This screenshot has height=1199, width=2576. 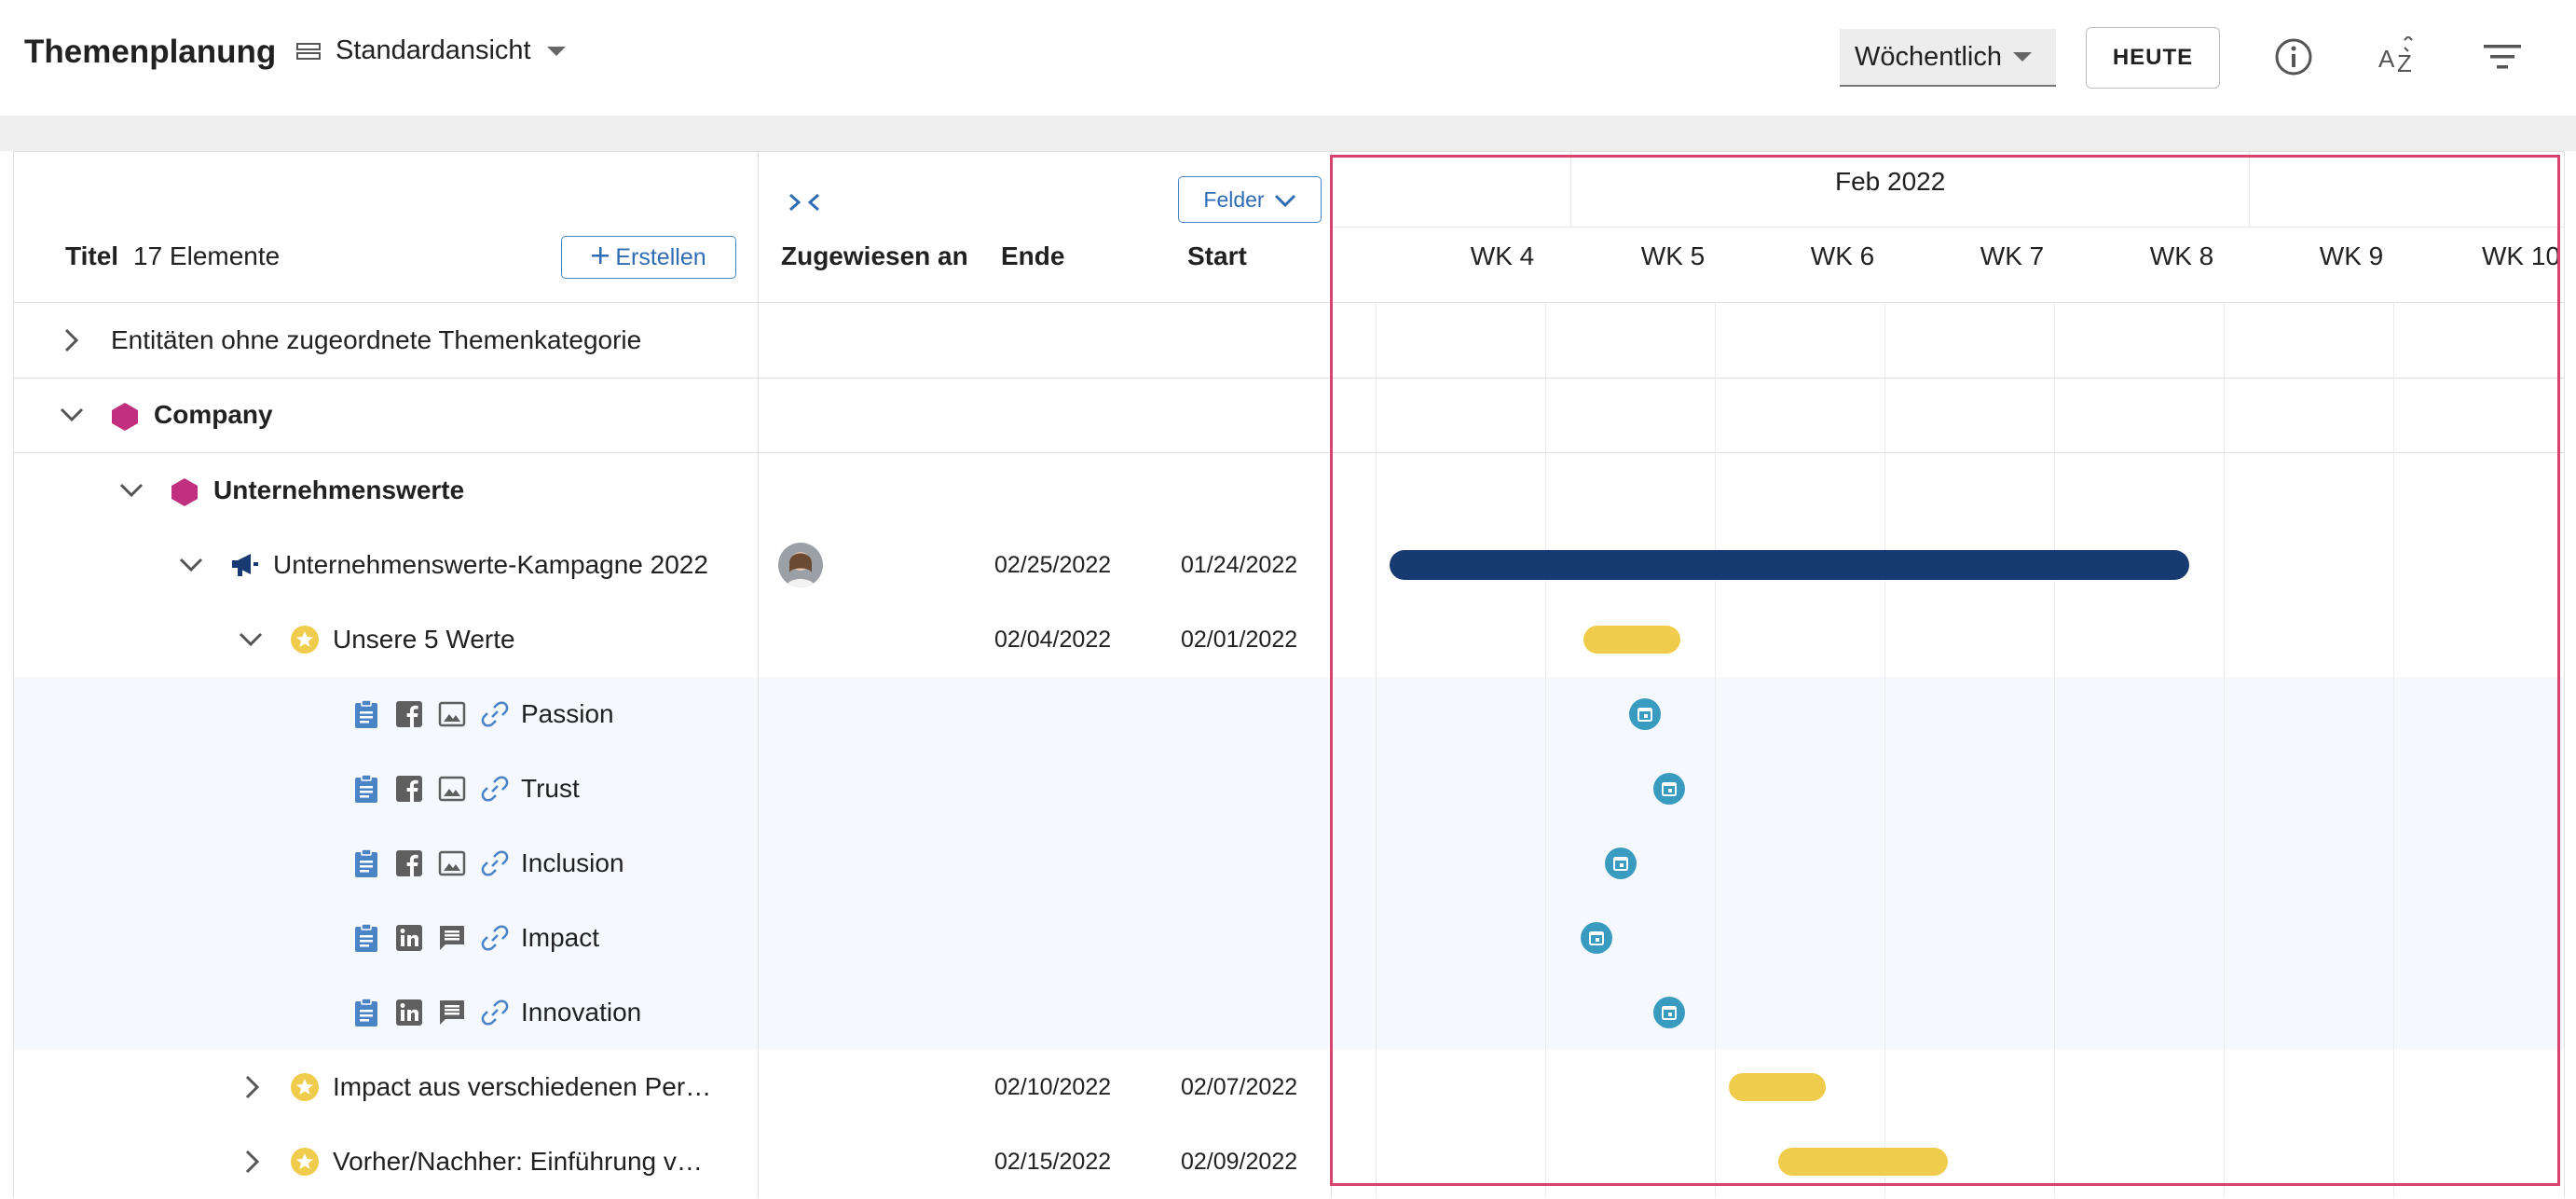 I want to click on create-button: Erstellen, so click(x=648, y=257).